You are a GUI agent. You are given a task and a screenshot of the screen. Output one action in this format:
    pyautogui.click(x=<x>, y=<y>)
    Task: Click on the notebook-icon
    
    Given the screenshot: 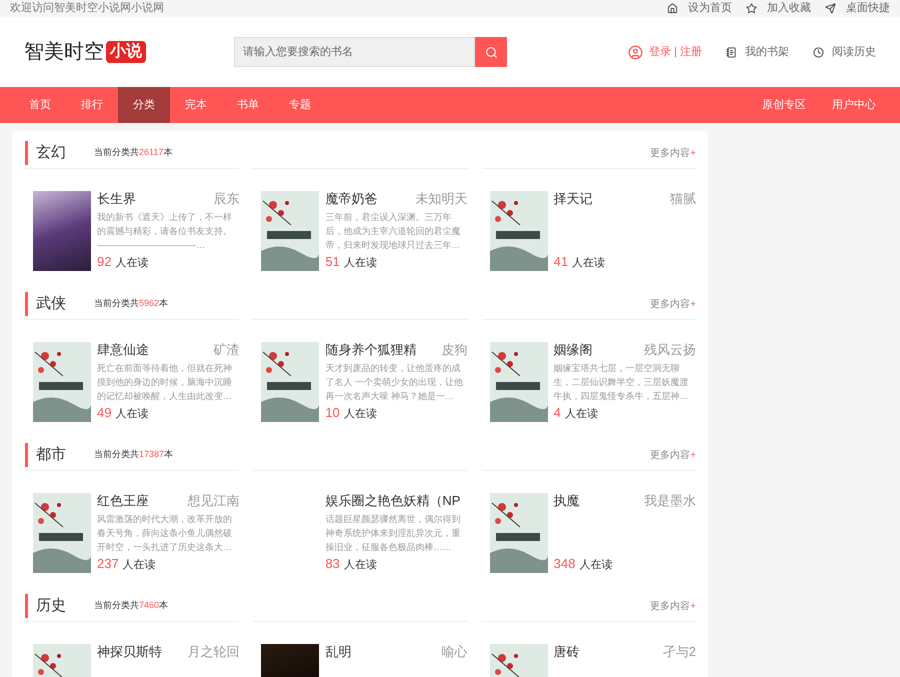 What is the action you would take?
    pyautogui.click(x=731, y=52)
    